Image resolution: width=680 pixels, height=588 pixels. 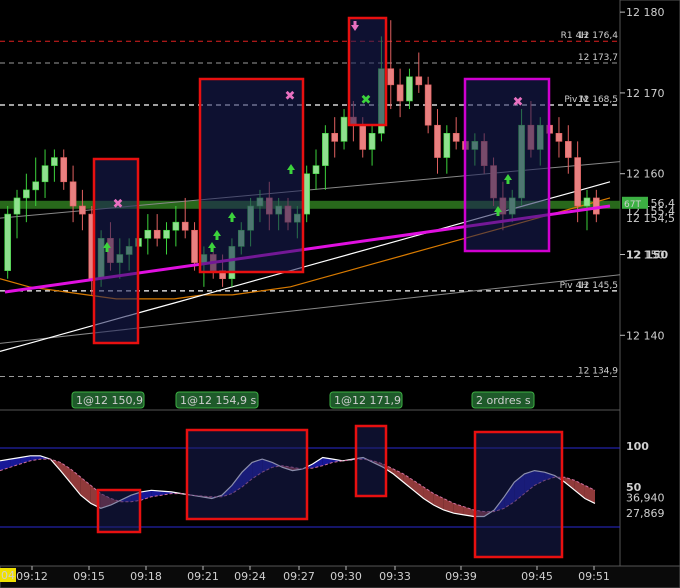 I want to click on price-tick-label-4: 12 140, so click(x=645, y=335).